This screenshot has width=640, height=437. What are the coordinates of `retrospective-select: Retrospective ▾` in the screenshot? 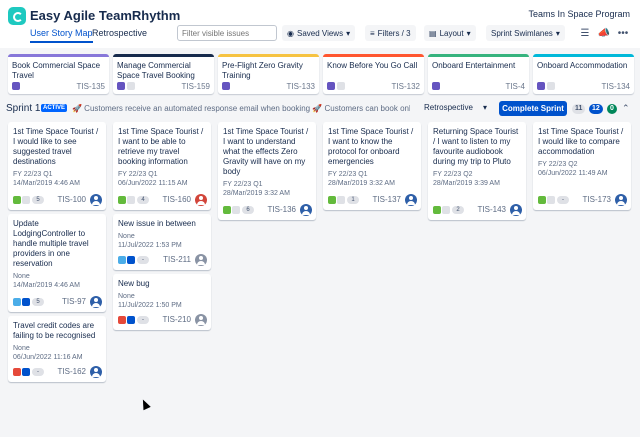 It's located at (456, 108).